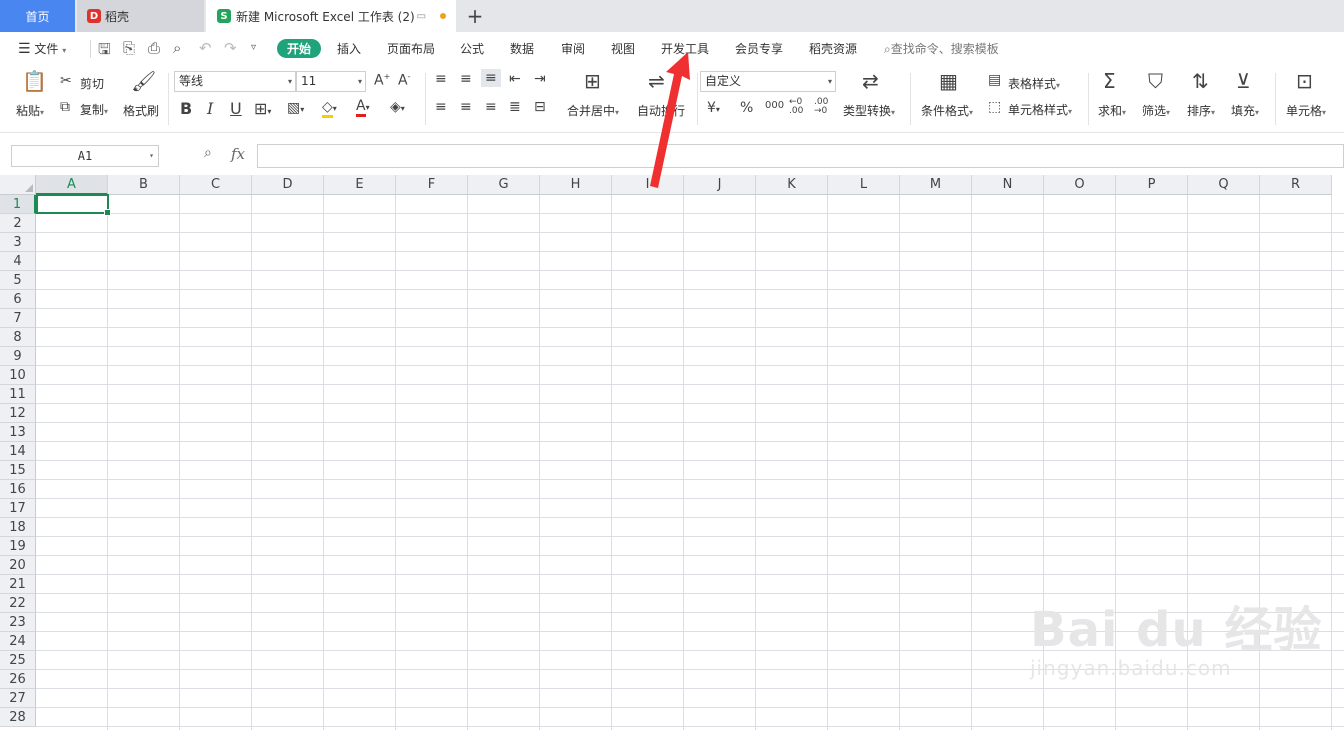 The width and height of the screenshot is (1344, 730). Describe the element at coordinates (515, 79) in the screenshot. I see `decrease-indent-icon: ⇤` at that location.